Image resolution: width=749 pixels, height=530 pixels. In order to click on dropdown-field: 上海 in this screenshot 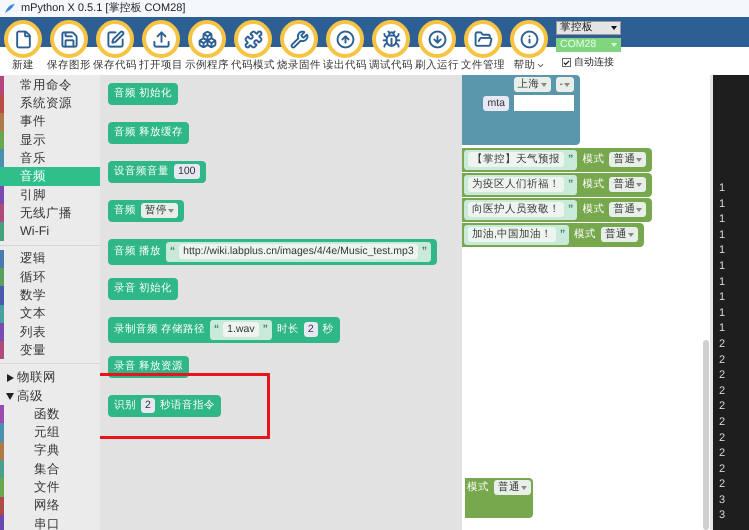, I will do `click(532, 84)`.